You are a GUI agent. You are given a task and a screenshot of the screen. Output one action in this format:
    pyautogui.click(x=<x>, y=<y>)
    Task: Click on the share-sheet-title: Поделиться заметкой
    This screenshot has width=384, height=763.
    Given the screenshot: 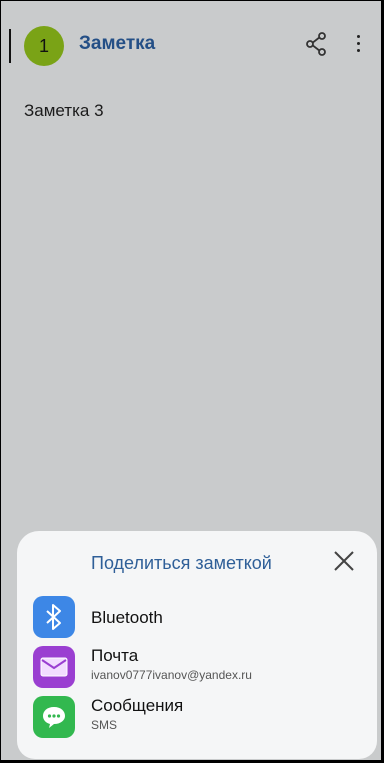 What is the action you would take?
    pyautogui.click(x=181, y=563)
    